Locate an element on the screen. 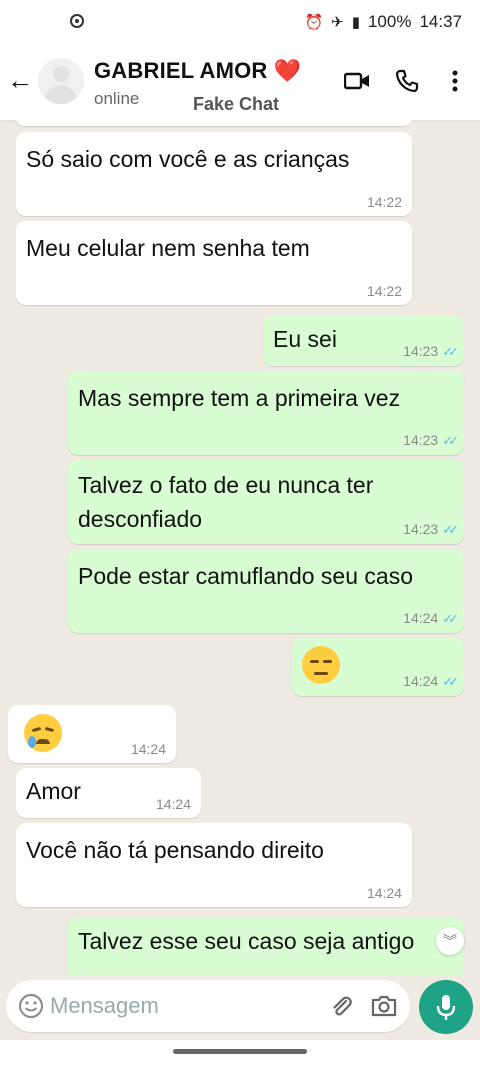 The height and width of the screenshot is (1066, 480). message-bubble-incoming: Só saio com você e as crianças 14:22 is located at coordinates (214, 174).